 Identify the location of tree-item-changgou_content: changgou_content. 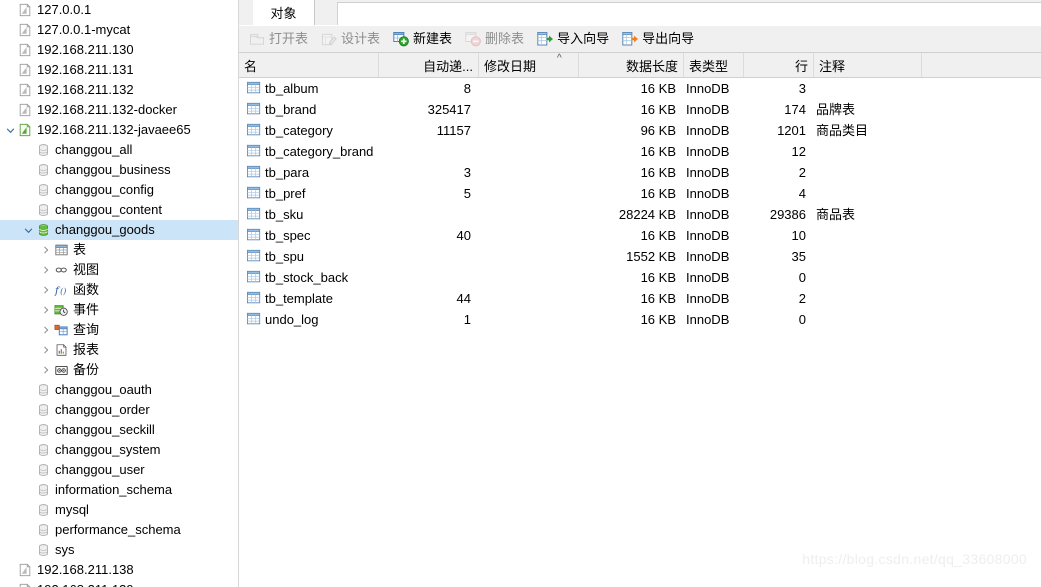
(119, 210).